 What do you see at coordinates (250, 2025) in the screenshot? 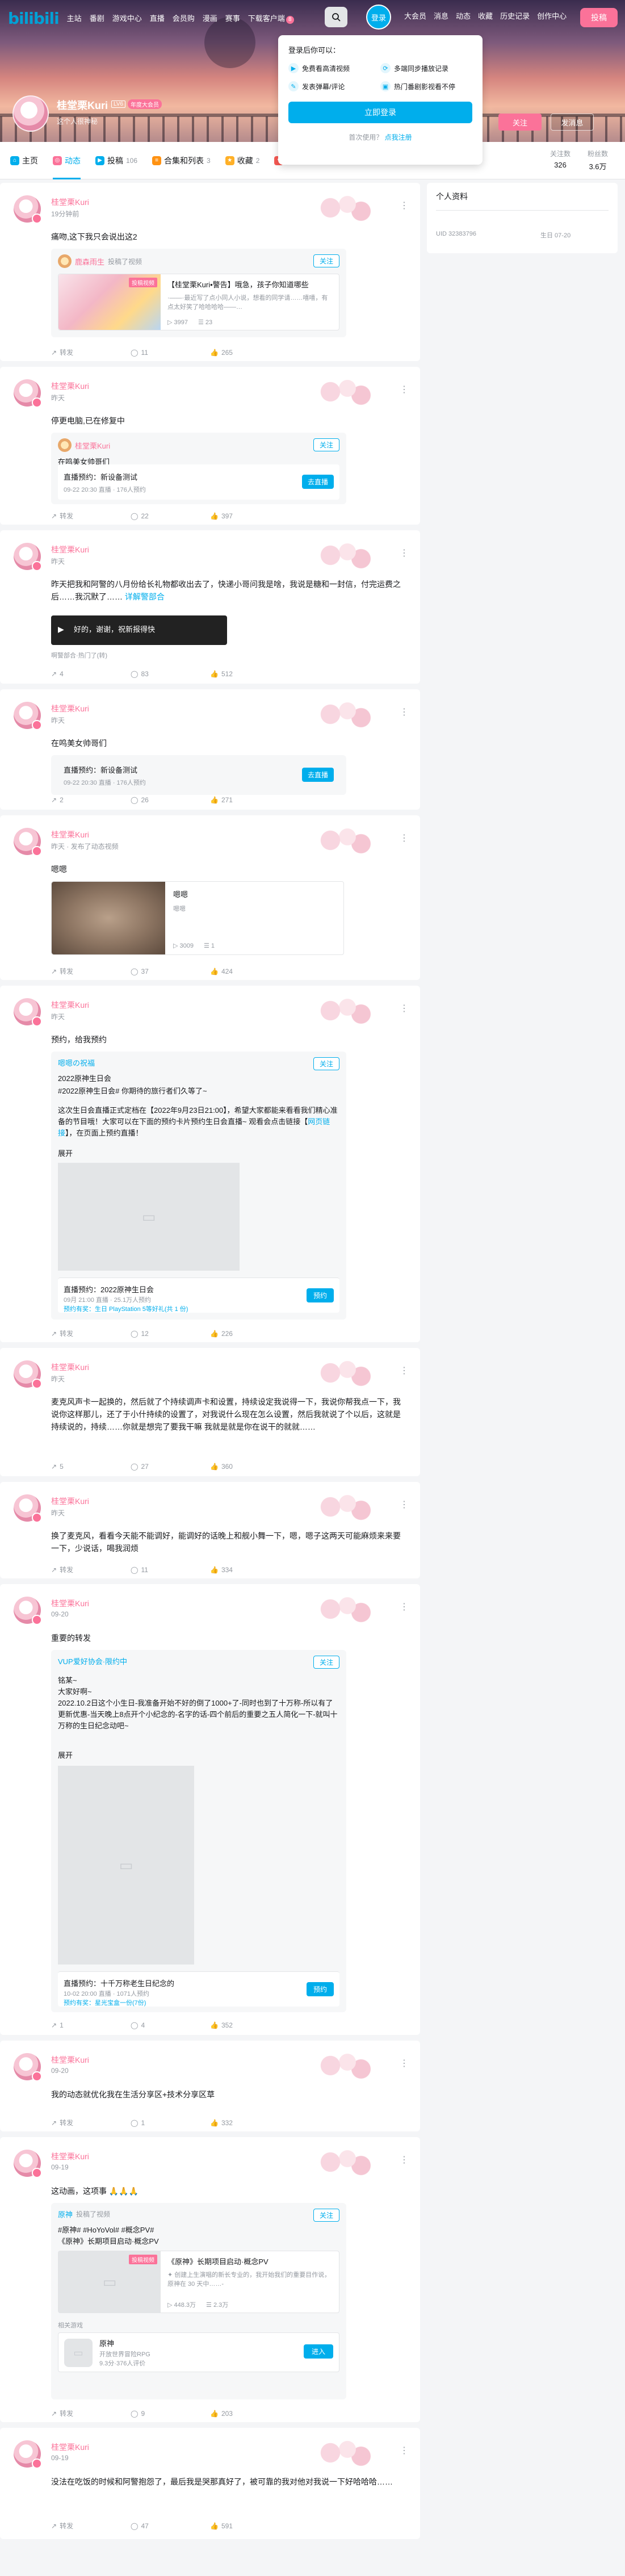
I see `like-button: 👍 352` at bounding box center [250, 2025].